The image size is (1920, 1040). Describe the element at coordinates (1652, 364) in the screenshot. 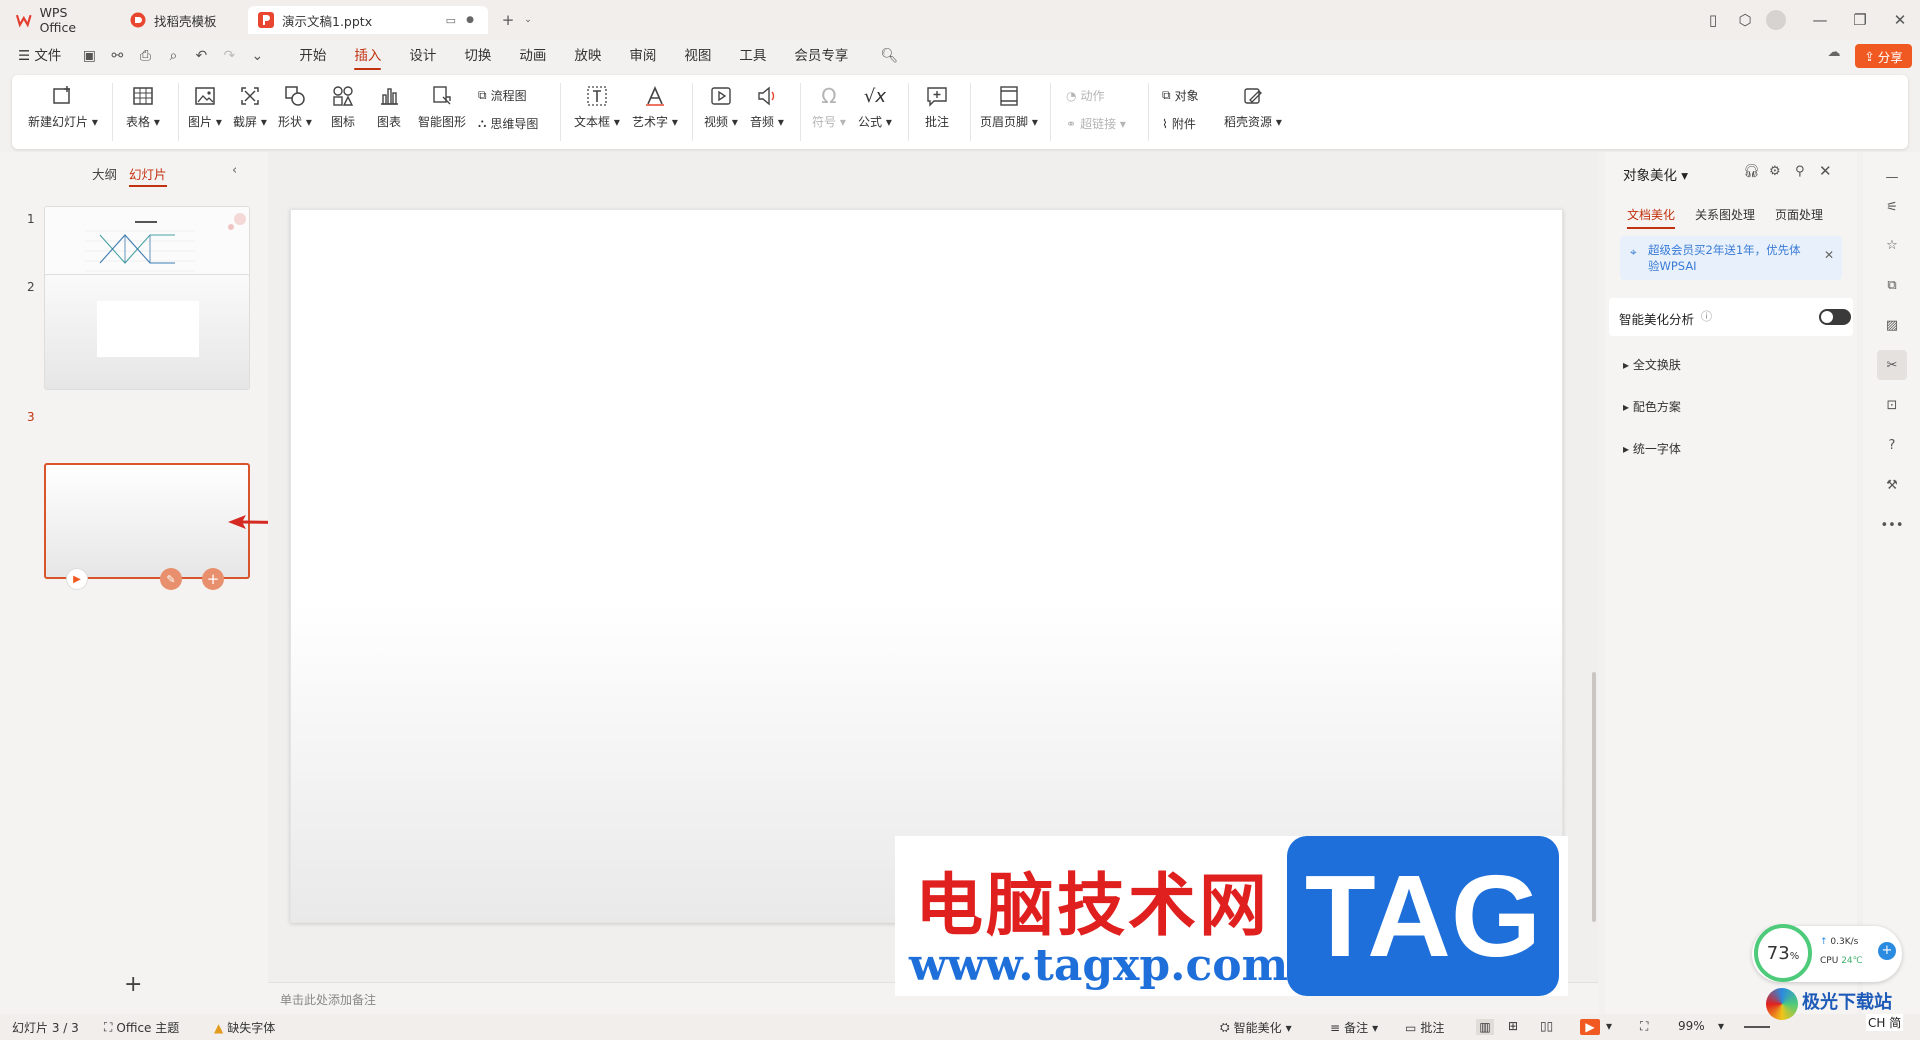

I see `section-full-skin: ▸ 全文换肤` at that location.